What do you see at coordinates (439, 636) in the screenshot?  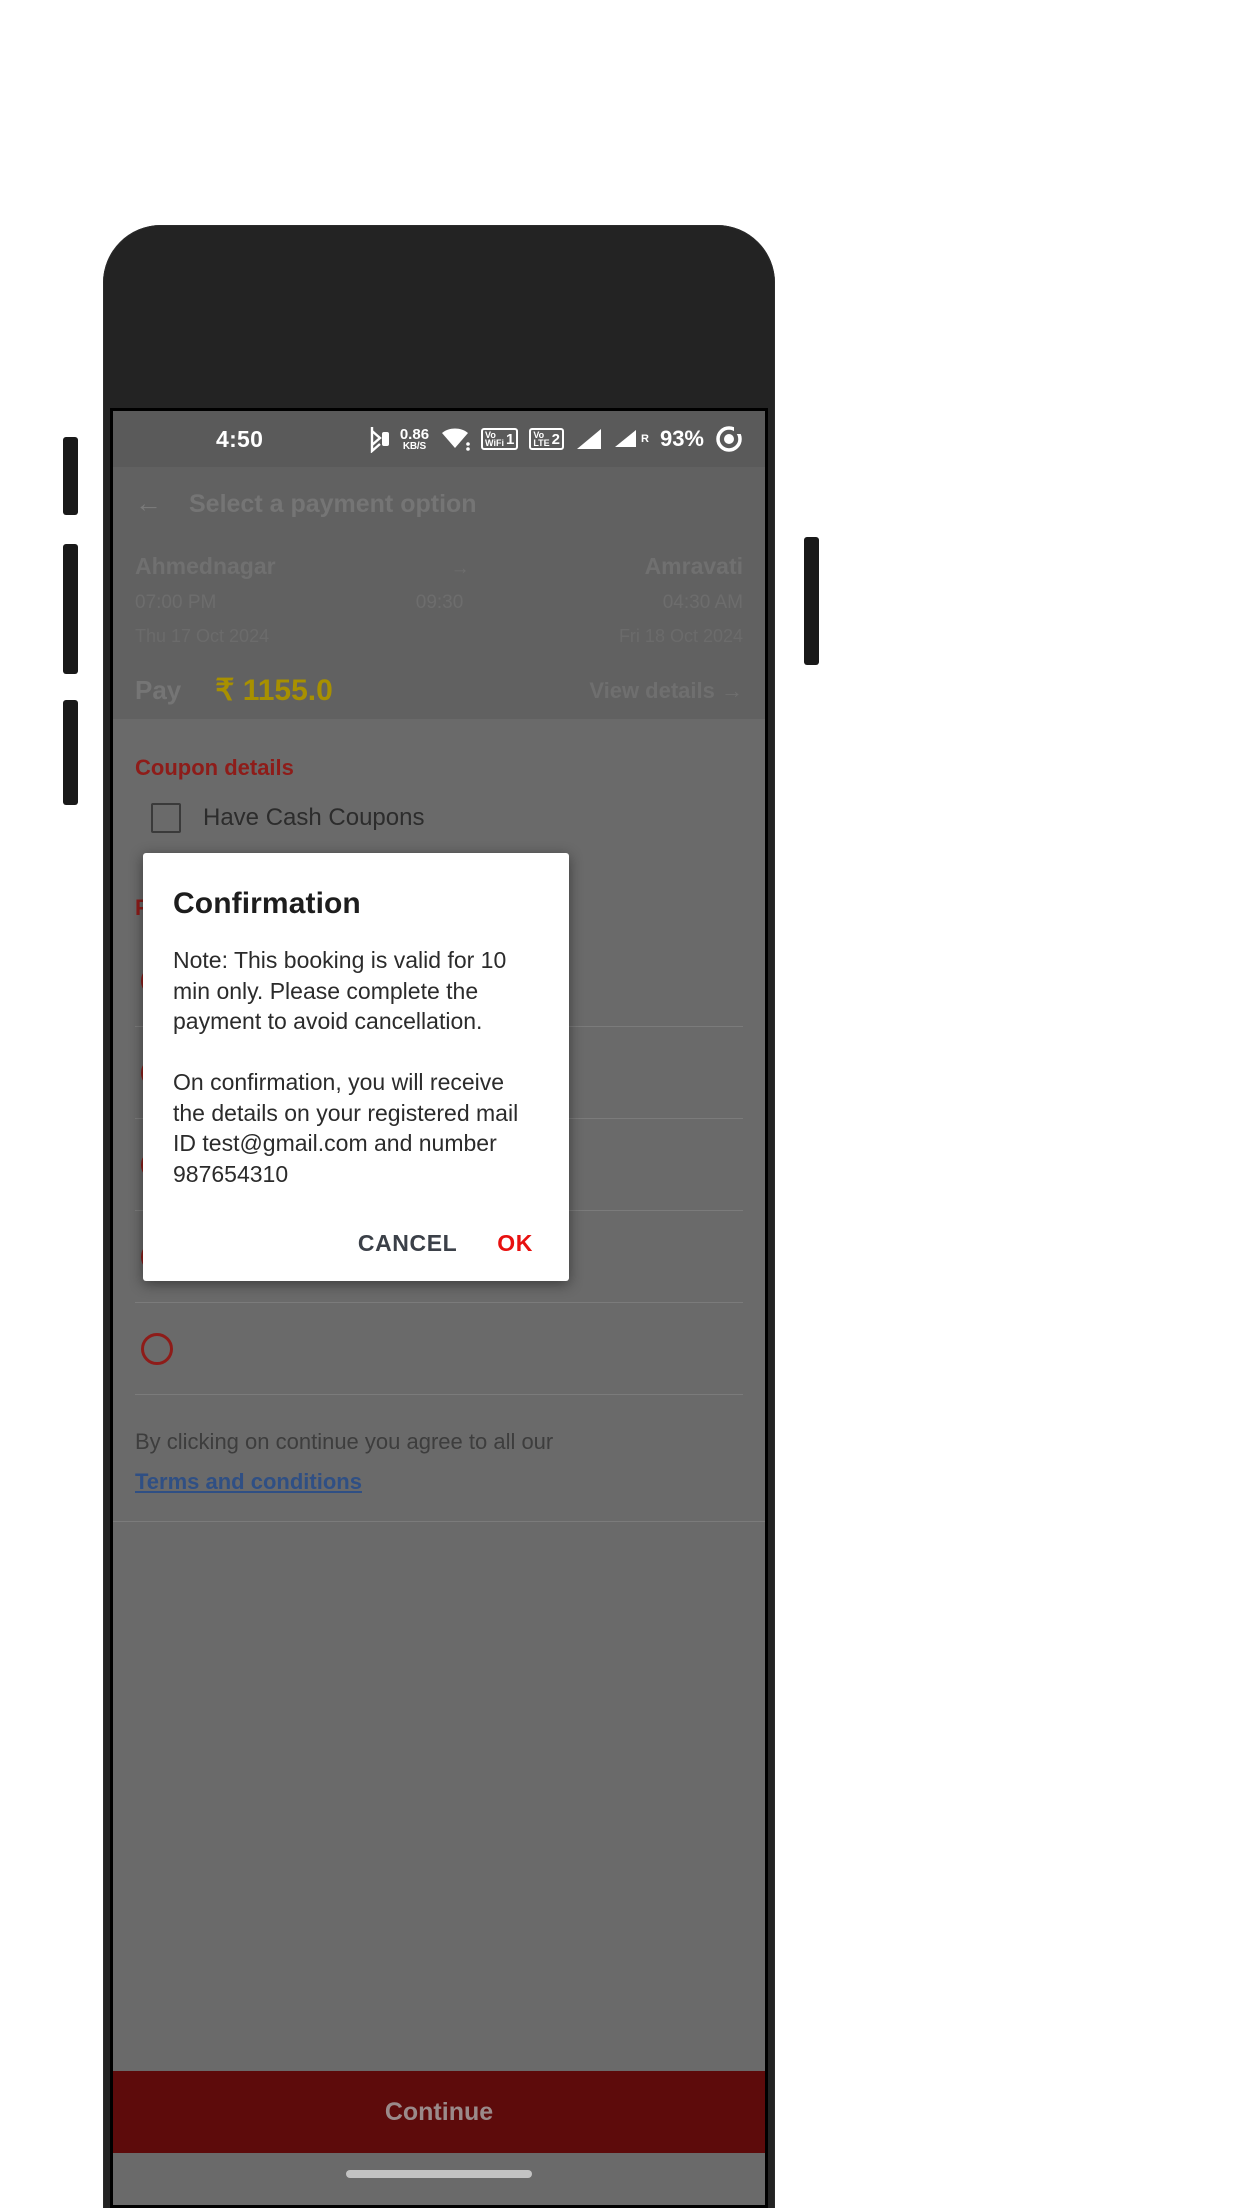 I see `route-dates-row: Thu 17 Oct 2024 Fri 18 Oct 2024` at bounding box center [439, 636].